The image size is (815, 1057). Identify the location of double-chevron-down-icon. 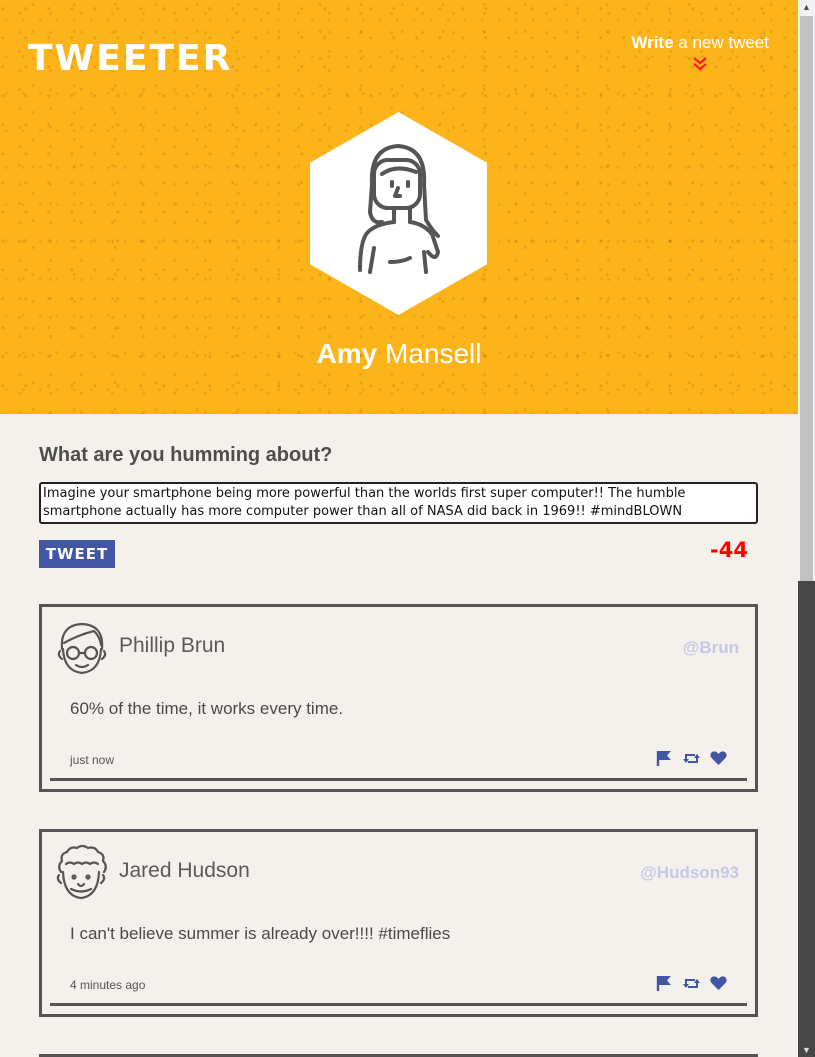
(700, 64).